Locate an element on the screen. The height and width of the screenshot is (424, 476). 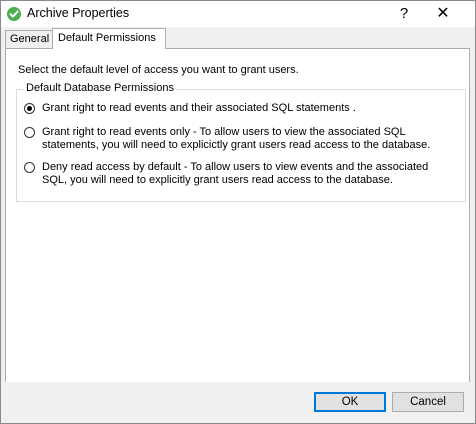
close-button: ✕ is located at coordinates (443, 14).